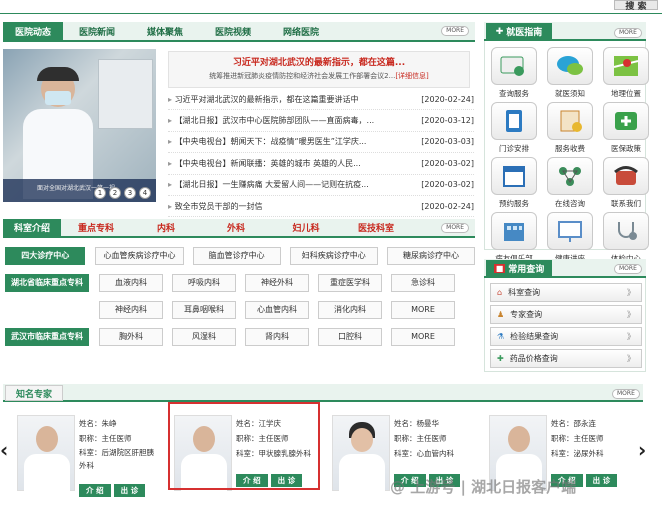  Describe the element at coordinates (447, 99) in the screenshot. I see `news-date: [2020-02-24]` at that location.